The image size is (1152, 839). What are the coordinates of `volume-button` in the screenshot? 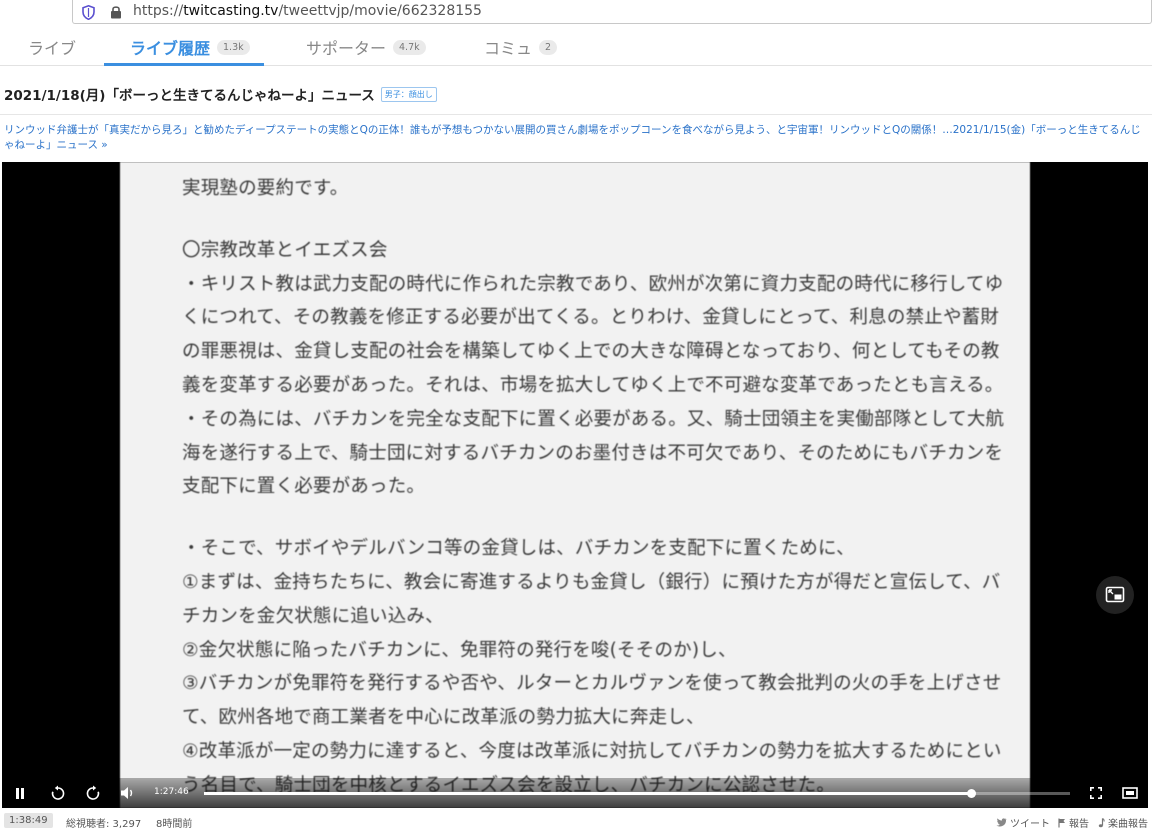 It's located at (128, 793).